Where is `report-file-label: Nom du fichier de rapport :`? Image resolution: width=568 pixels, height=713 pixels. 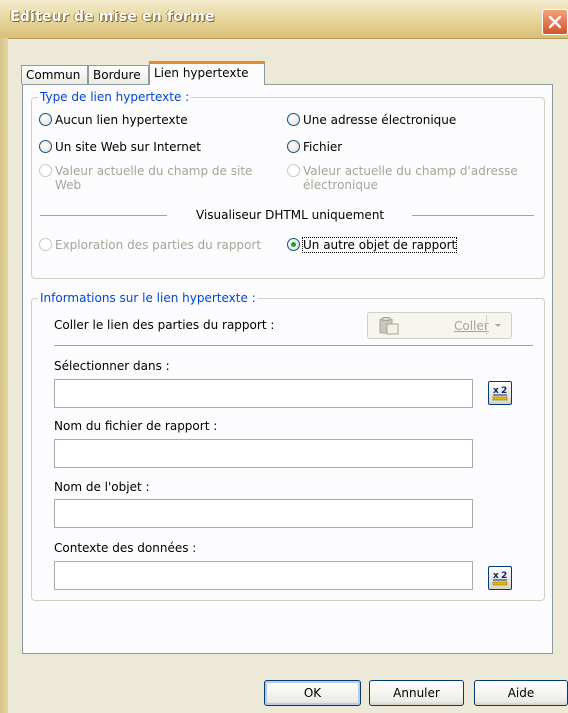
report-file-label: Nom du fichier de rapport : is located at coordinates (136, 426).